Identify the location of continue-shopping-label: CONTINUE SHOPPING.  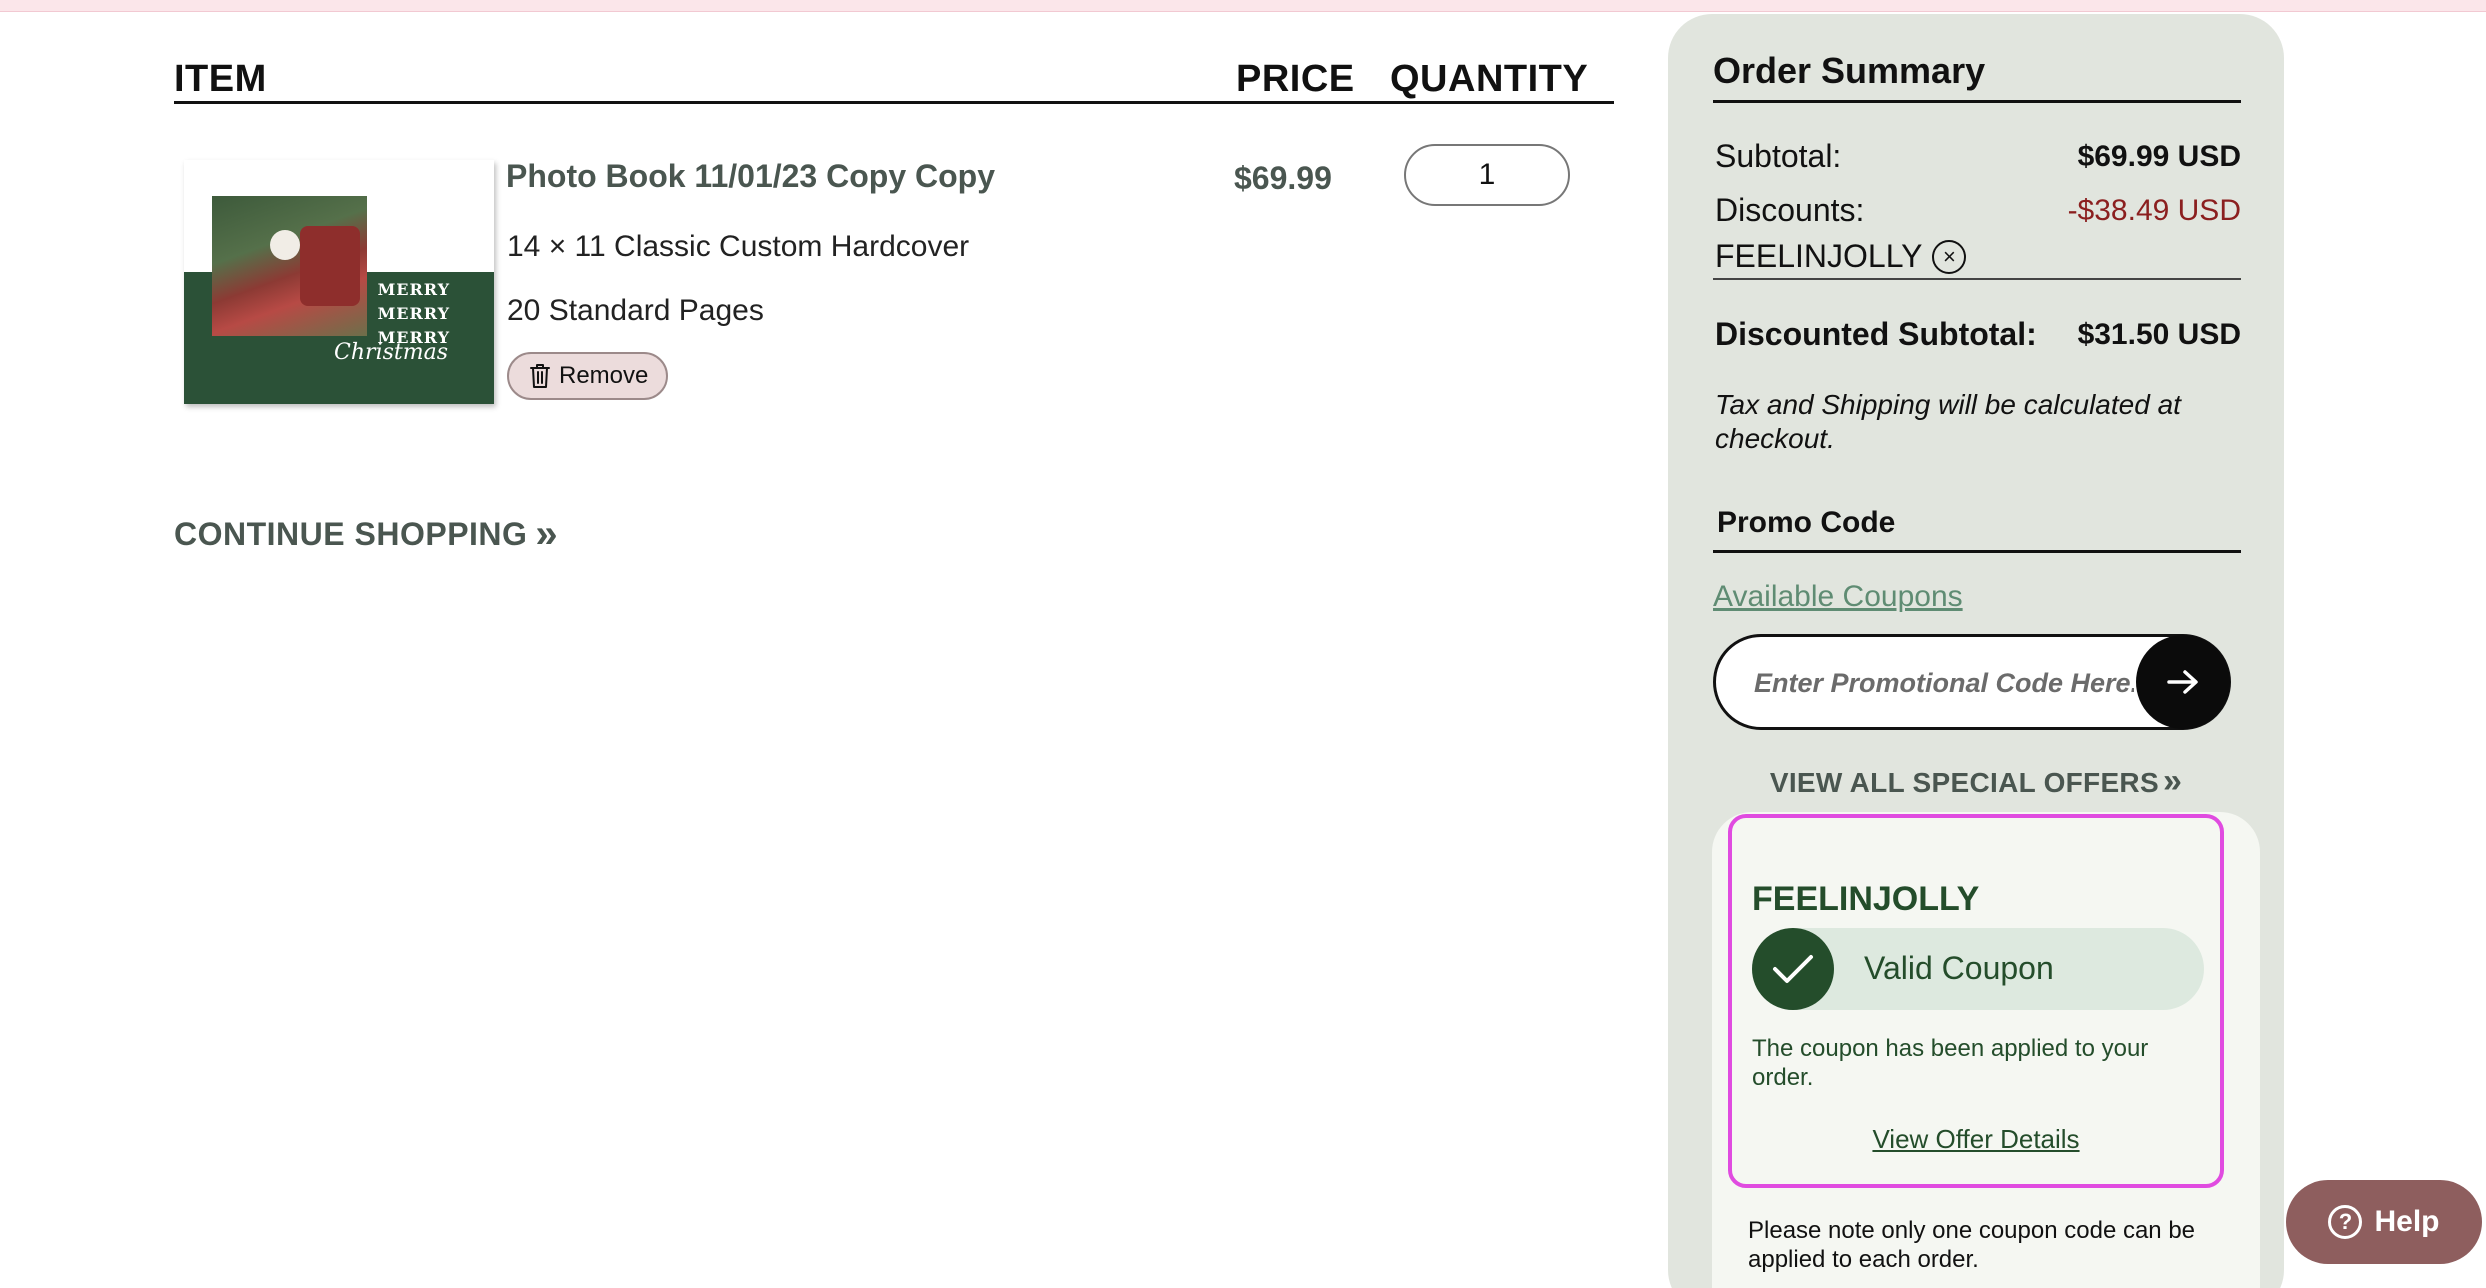
(351, 534).